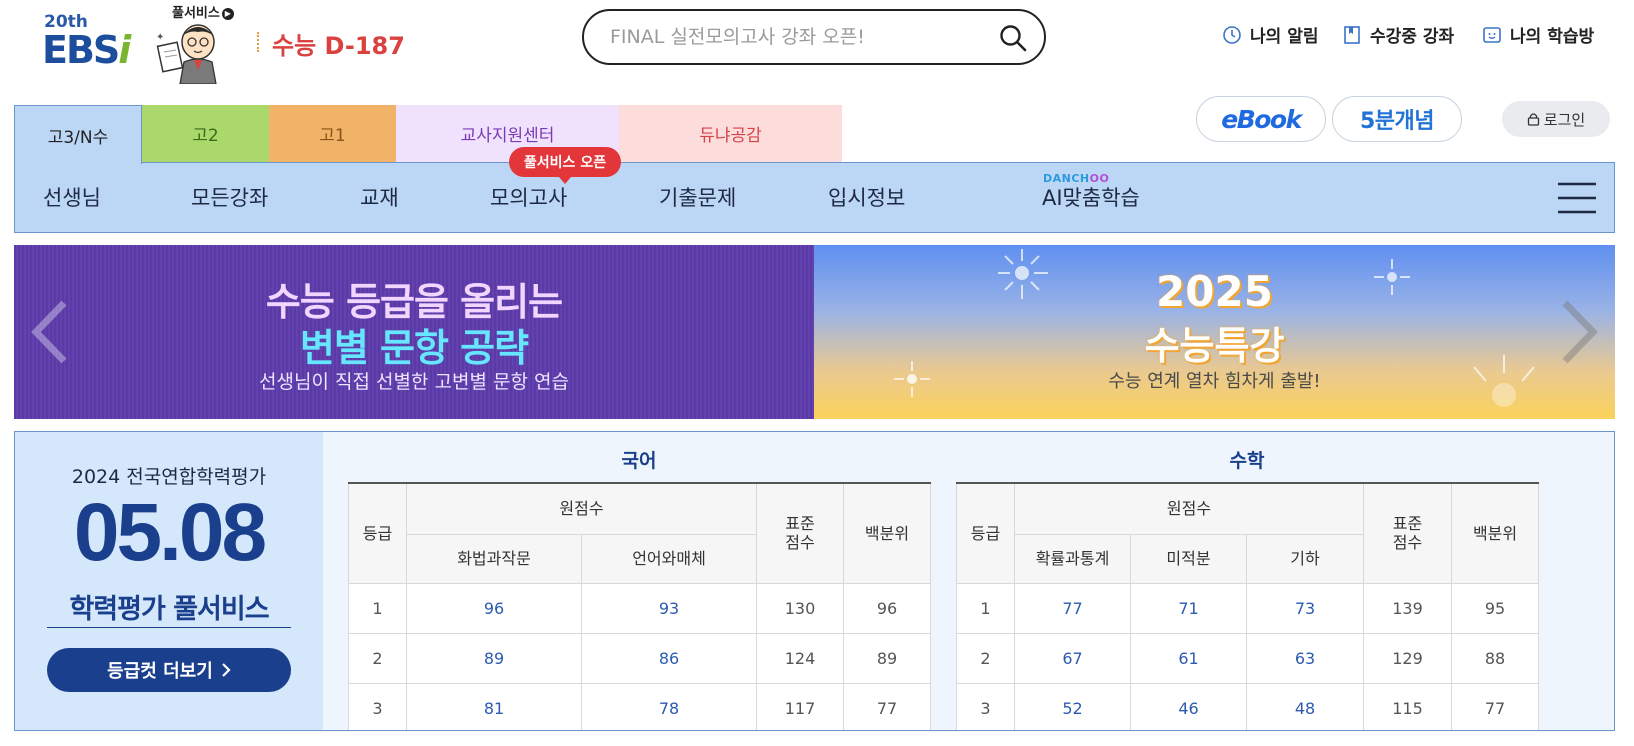 This screenshot has width=1634, height=746. Describe the element at coordinates (186, 54) in the screenshot. I see `mascot-character-icon: ✦` at that location.